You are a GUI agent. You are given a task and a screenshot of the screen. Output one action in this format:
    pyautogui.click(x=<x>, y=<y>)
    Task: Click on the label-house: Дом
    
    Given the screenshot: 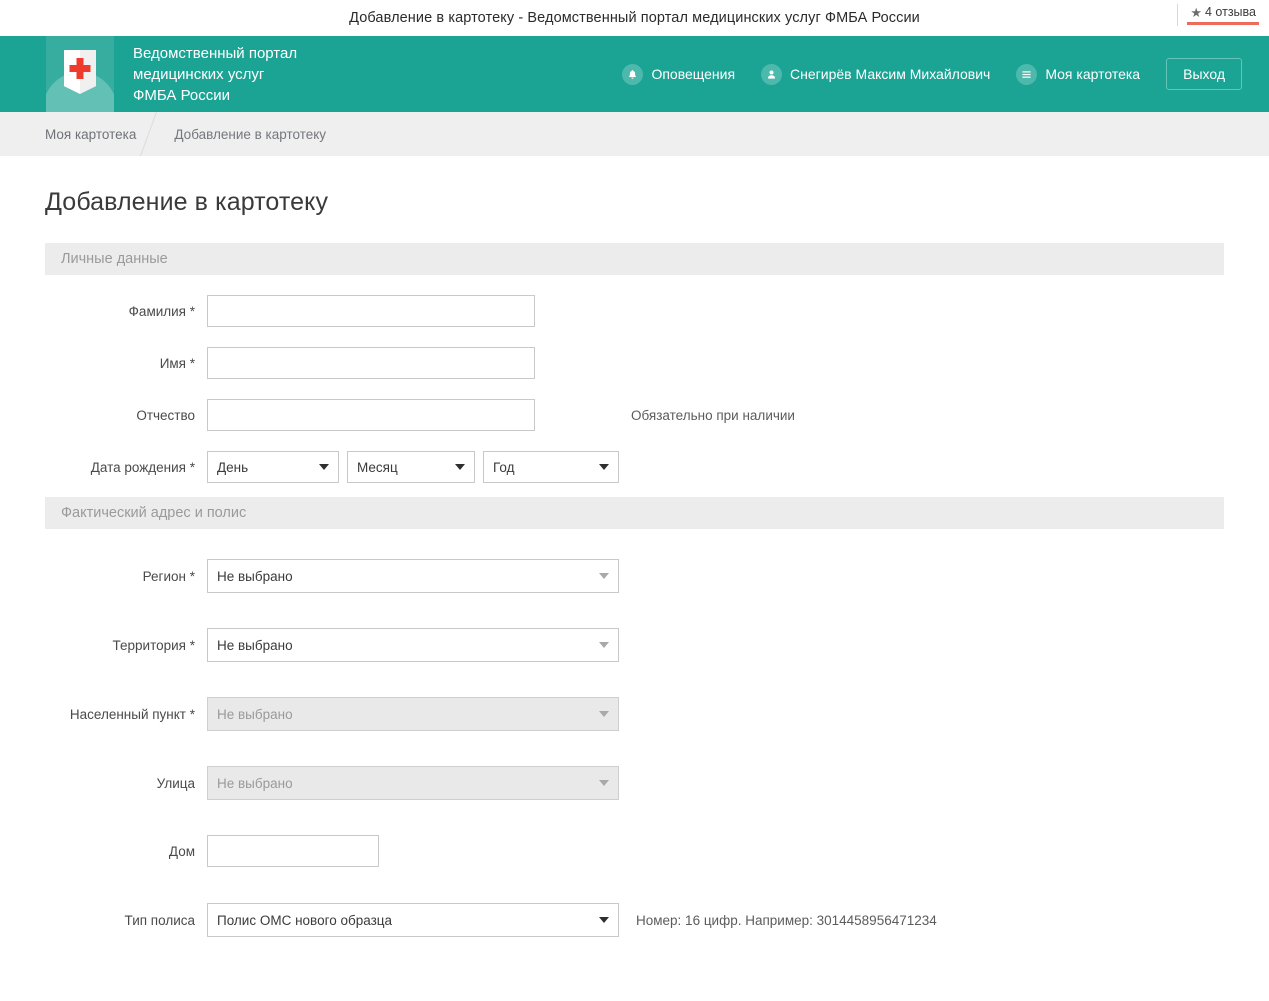 What is the action you would take?
    pyautogui.click(x=181, y=851)
    